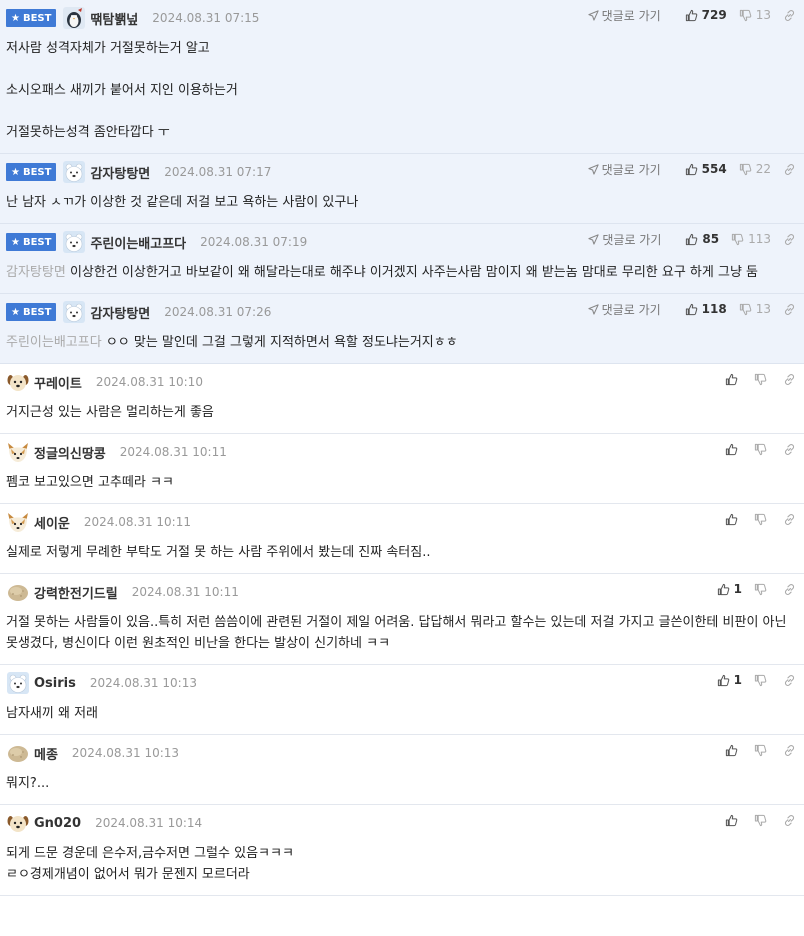 Image resolution: width=804 pixels, height=936 pixels. What do you see at coordinates (751, 239) in the screenshot?
I see `downvote-button: 113` at bounding box center [751, 239].